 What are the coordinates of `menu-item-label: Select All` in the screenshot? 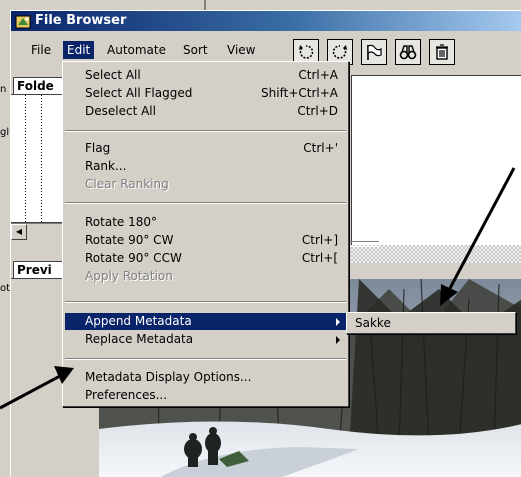 It's located at (113, 75).